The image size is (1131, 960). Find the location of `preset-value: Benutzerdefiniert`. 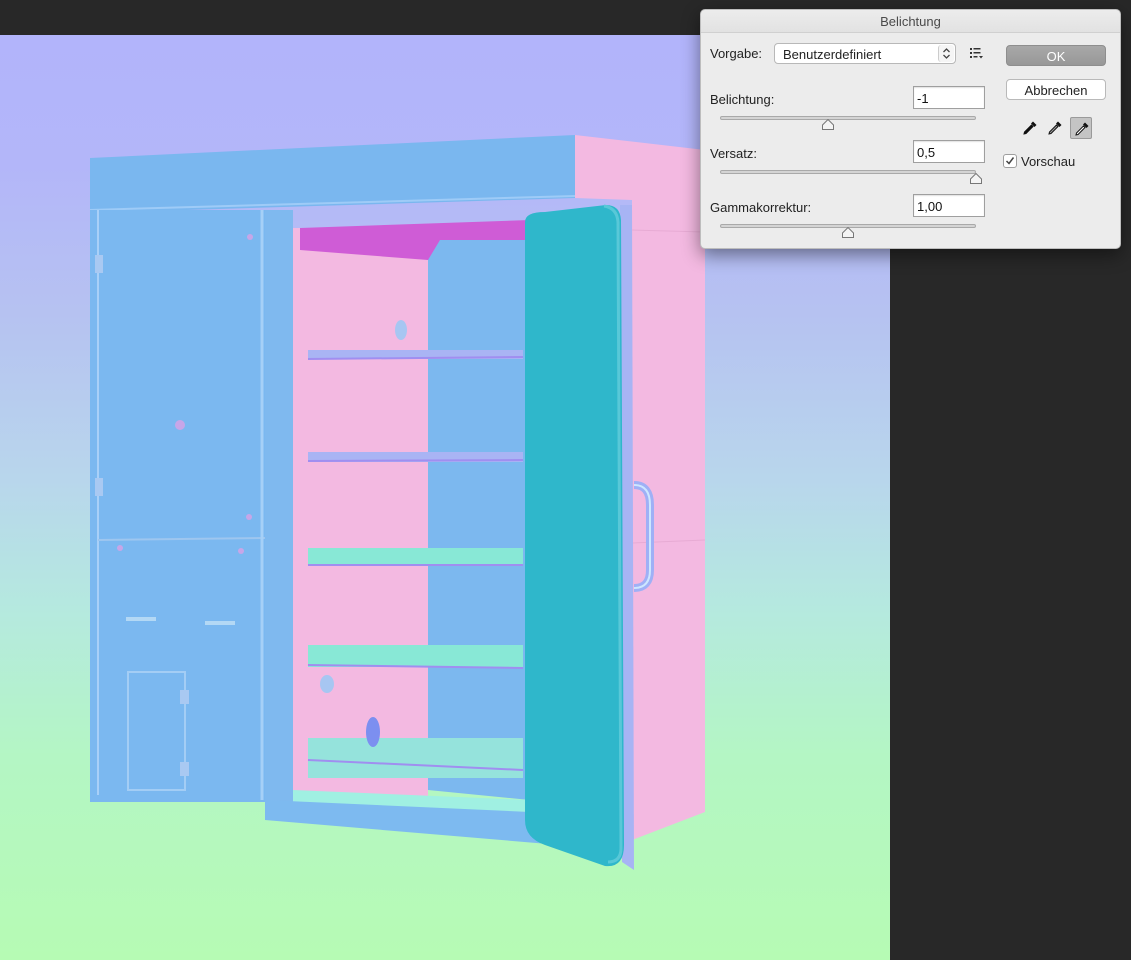

preset-value: Benutzerdefiniert is located at coordinates (832, 54).